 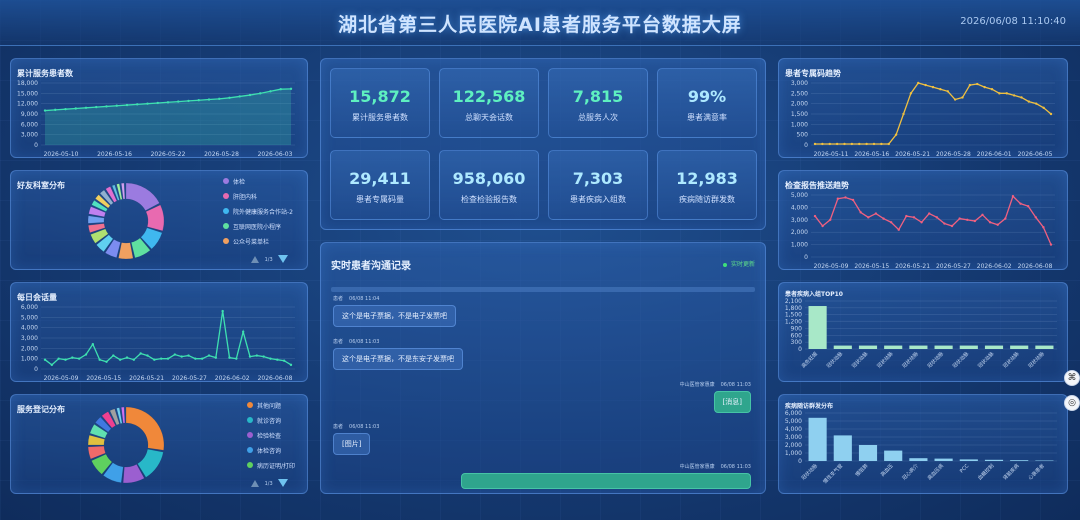 I want to click on register-legend: 其他问题就诊咨询检验检查体检咨询 病历证明/打印, so click(x=271, y=438).